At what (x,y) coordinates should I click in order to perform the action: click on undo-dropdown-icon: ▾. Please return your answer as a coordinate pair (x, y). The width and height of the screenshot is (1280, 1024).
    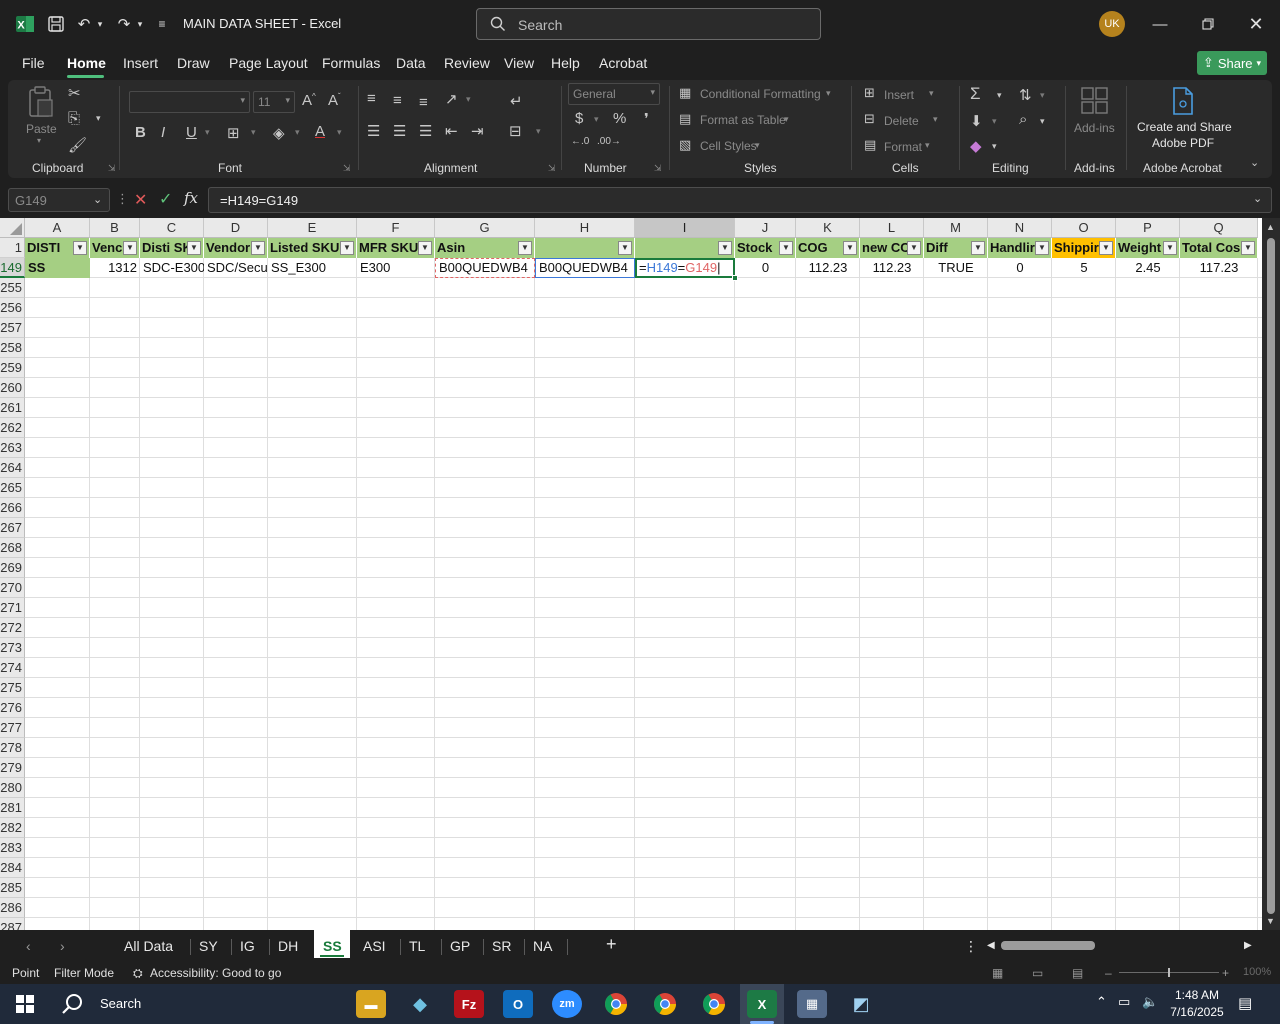
    Looking at the image, I should click on (100, 24).